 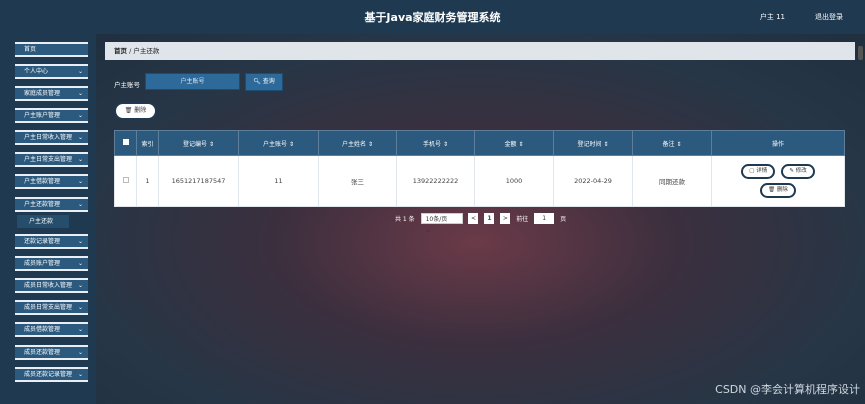 What do you see at coordinates (510, 144) in the screenshot?
I see `col-header-label: 金额` at bounding box center [510, 144].